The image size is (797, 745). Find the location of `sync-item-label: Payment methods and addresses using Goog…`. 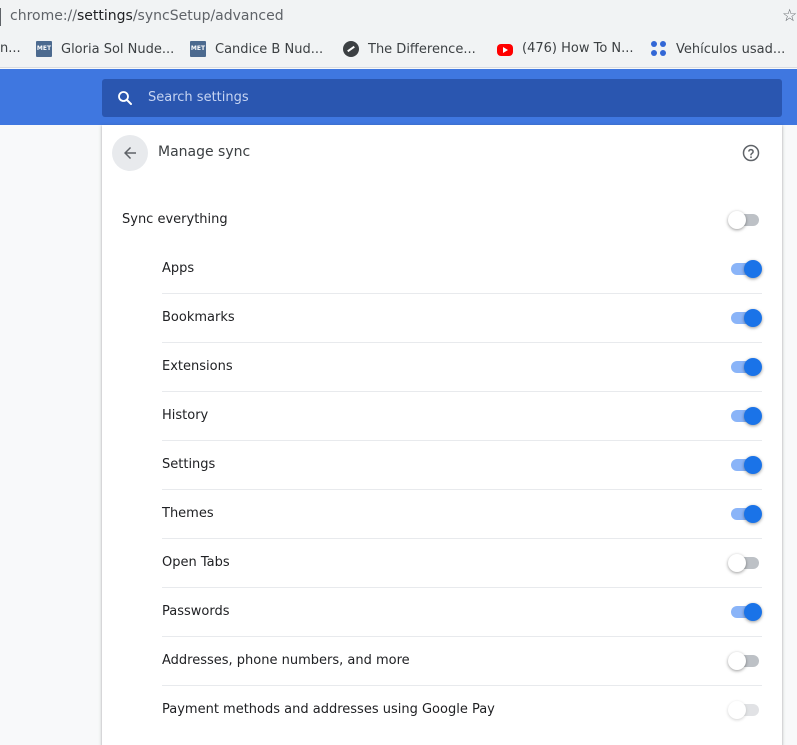

sync-item-label: Payment methods and addresses using Goog… is located at coordinates (328, 709).